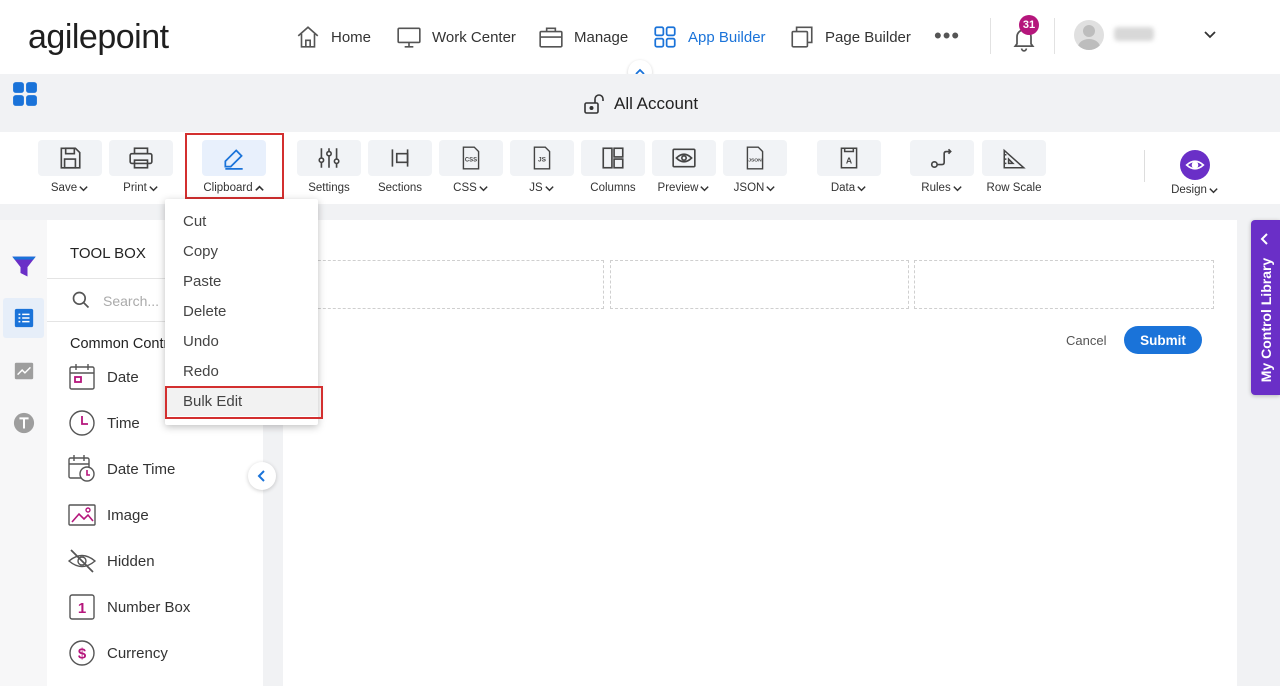 This screenshot has height=686, width=1280. I want to click on ribbon-print: Print, so click(141, 167).